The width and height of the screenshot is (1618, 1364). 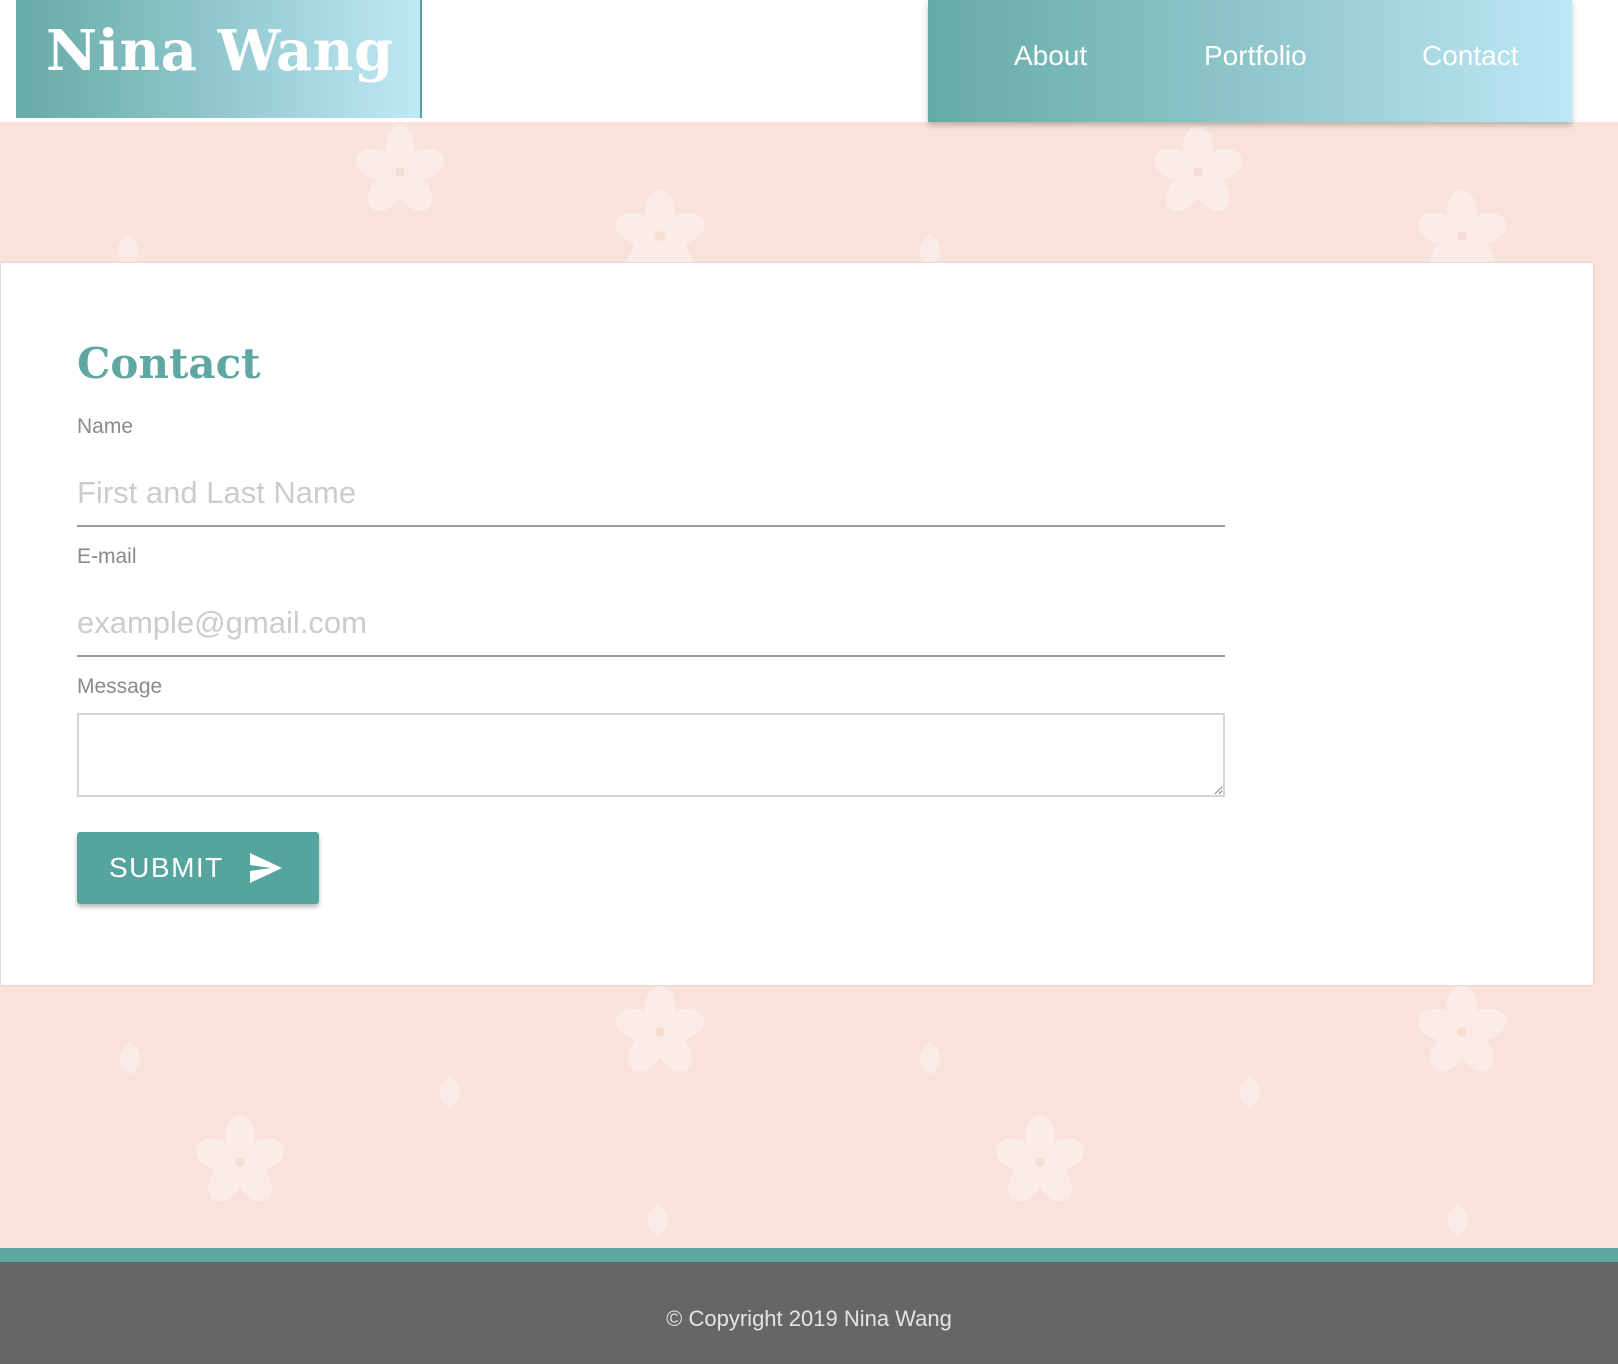 What do you see at coordinates (1050, 56) in the screenshot?
I see `nav-link-about: About` at bounding box center [1050, 56].